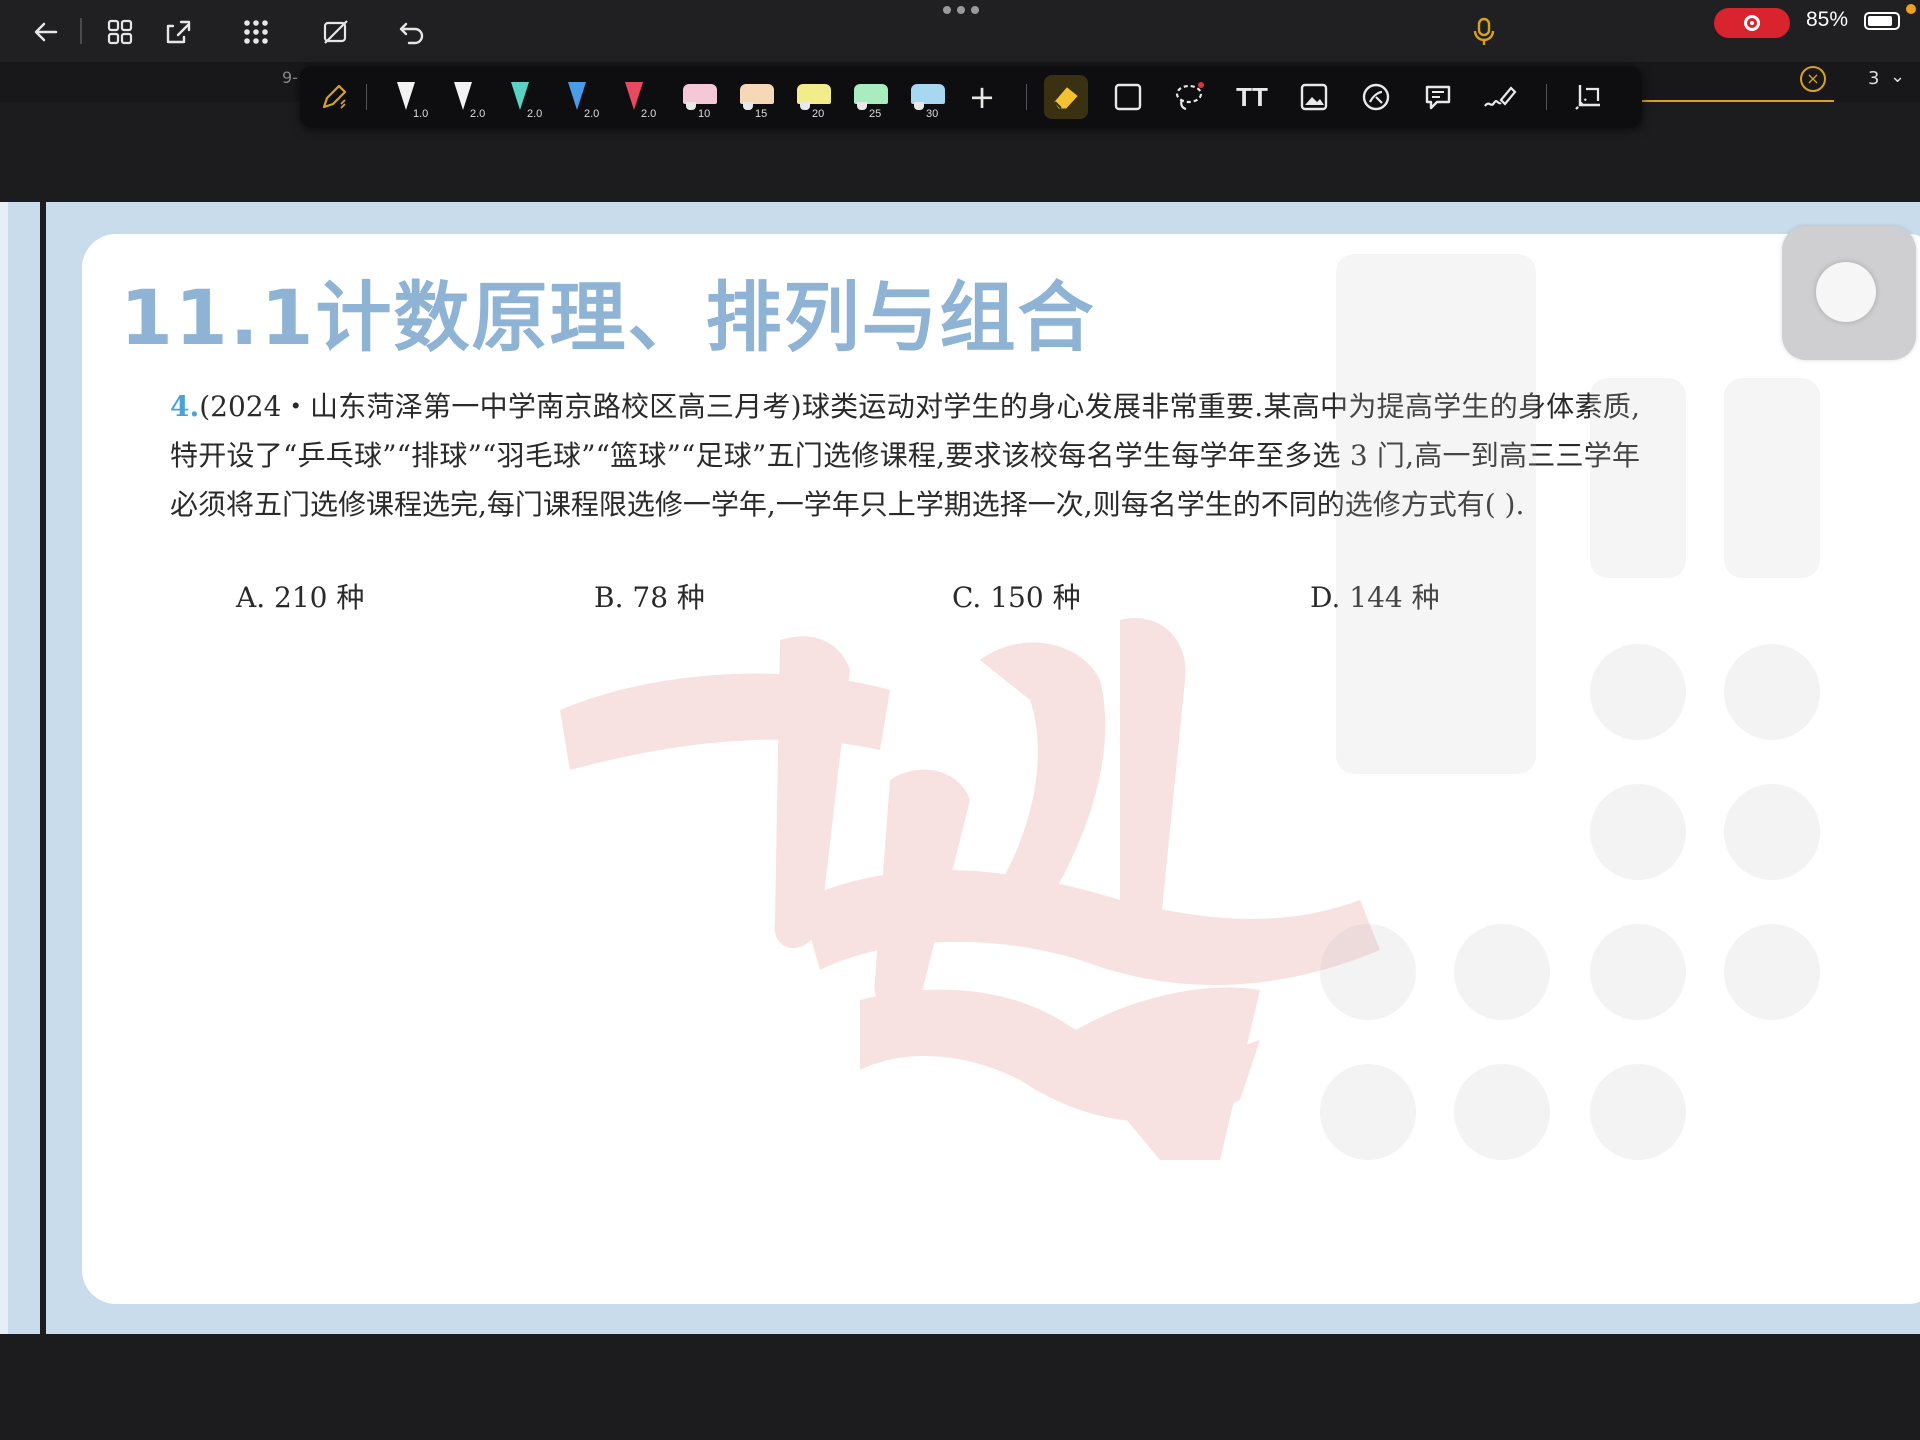 This screenshot has width=1920, height=1440. I want to click on comment-icon, so click(1438, 97).